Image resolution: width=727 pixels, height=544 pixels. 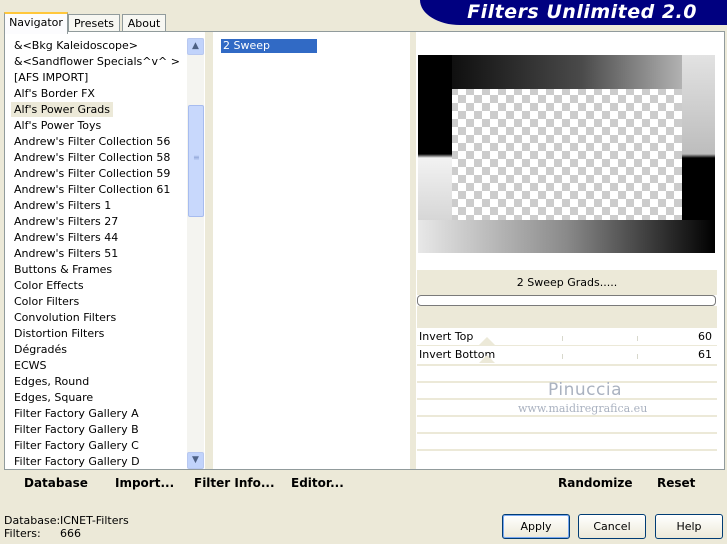 I want to click on tab-about: About, so click(x=144, y=23).